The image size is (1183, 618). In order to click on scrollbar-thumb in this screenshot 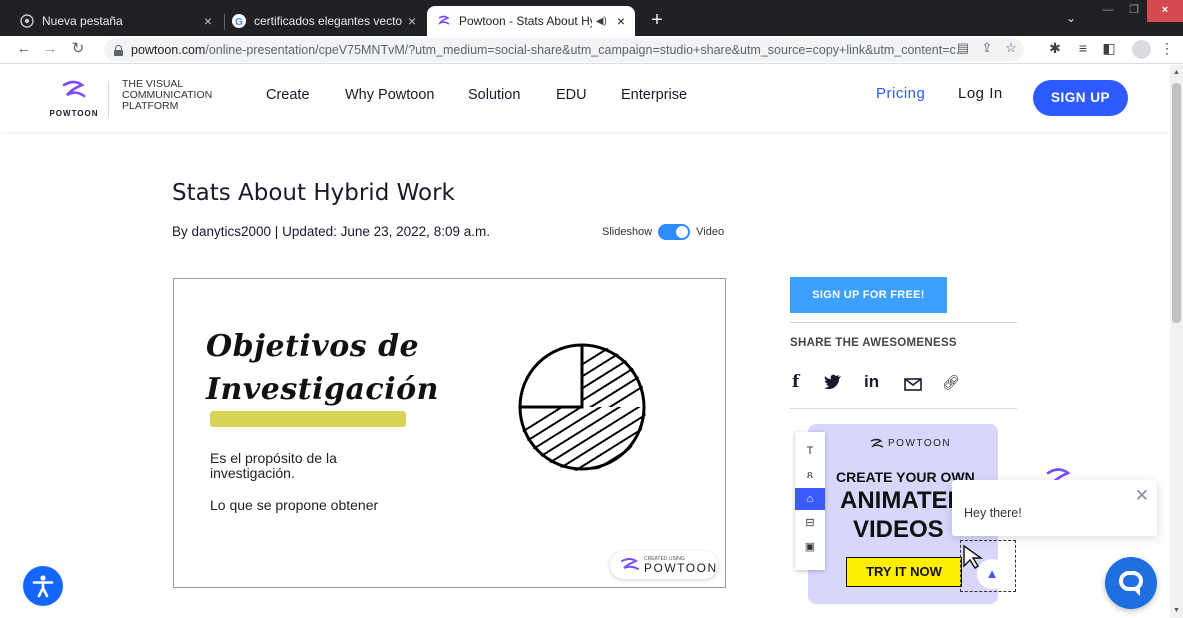, I will do `click(1176, 203)`.